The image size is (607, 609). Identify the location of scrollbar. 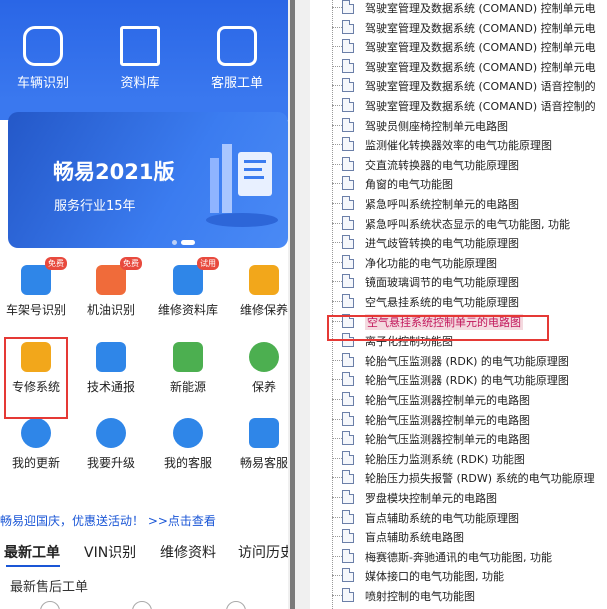
(292, 304).